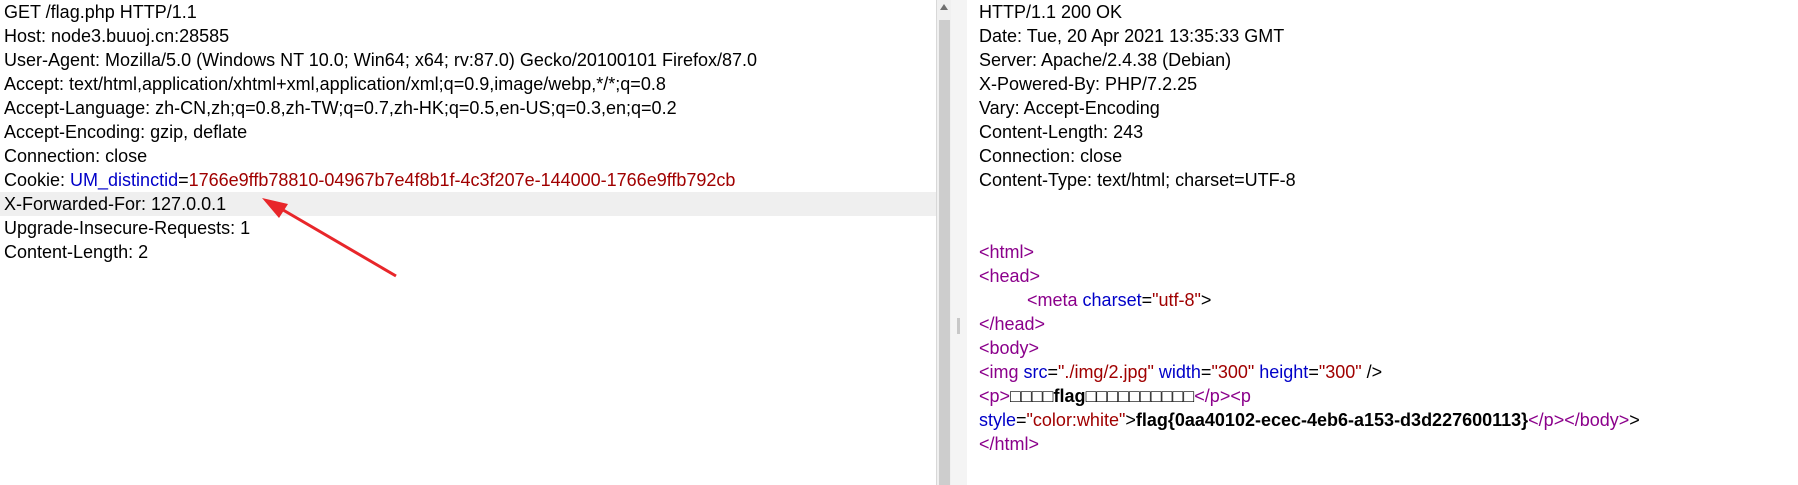 This screenshot has width=1798, height=485. What do you see at coordinates (1088, 84) in the screenshot?
I see `header-x-powered-by: X-Powered-By: PHP/7.2.25` at bounding box center [1088, 84].